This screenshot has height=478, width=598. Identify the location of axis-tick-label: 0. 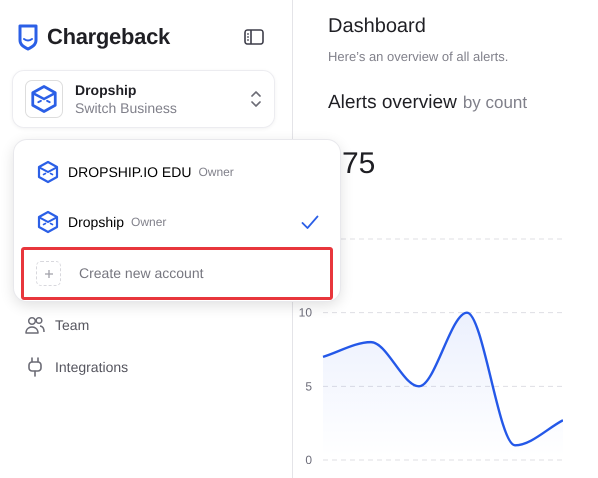
(308, 458).